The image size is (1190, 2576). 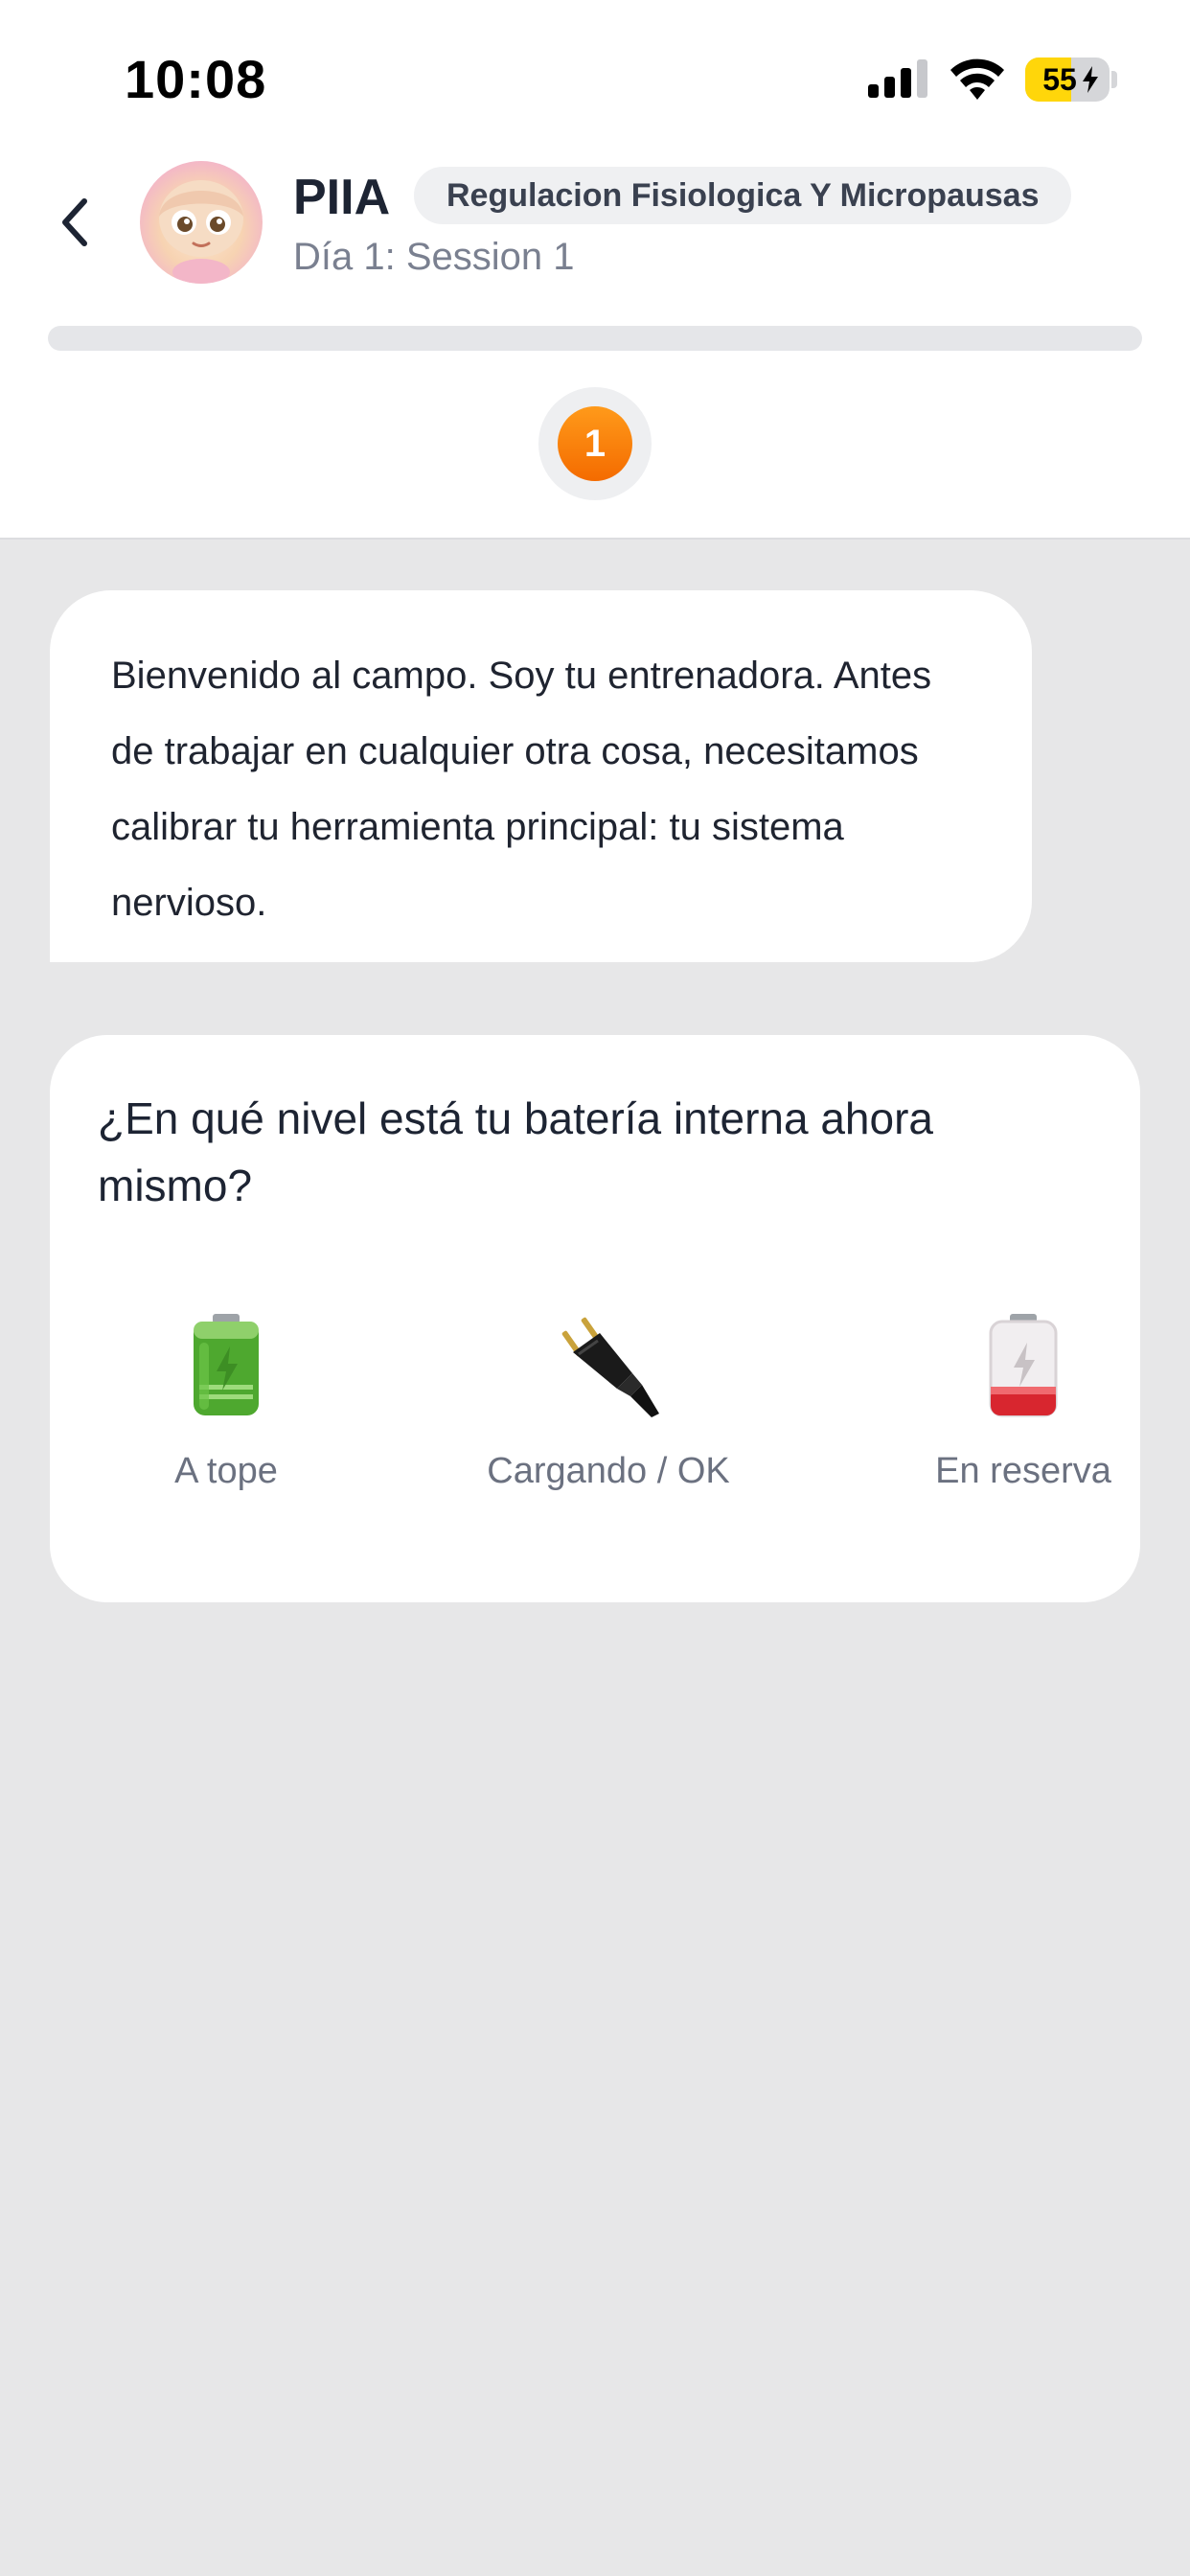 I want to click on session-progress-bar, so click(x=595, y=338).